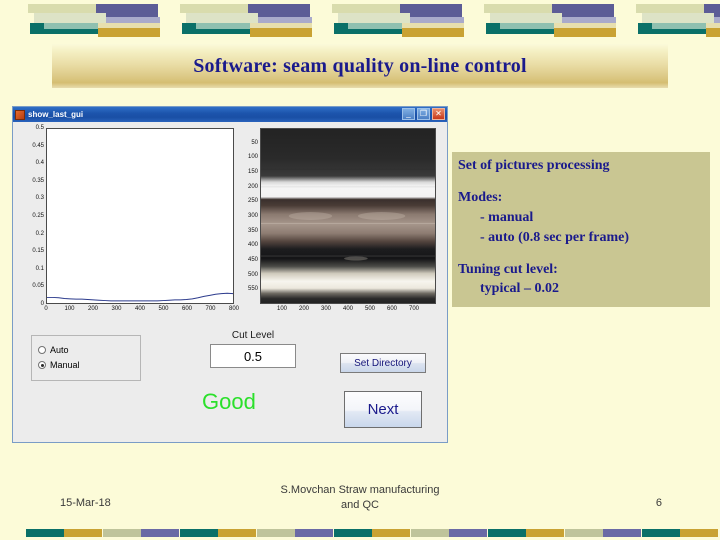 Image resolution: width=720 pixels, height=540 pixels. Describe the element at coordinates (230, 114) in the screenshot. I see `window-titlebar: show_last_gui _ ❐ ✕` at that location.